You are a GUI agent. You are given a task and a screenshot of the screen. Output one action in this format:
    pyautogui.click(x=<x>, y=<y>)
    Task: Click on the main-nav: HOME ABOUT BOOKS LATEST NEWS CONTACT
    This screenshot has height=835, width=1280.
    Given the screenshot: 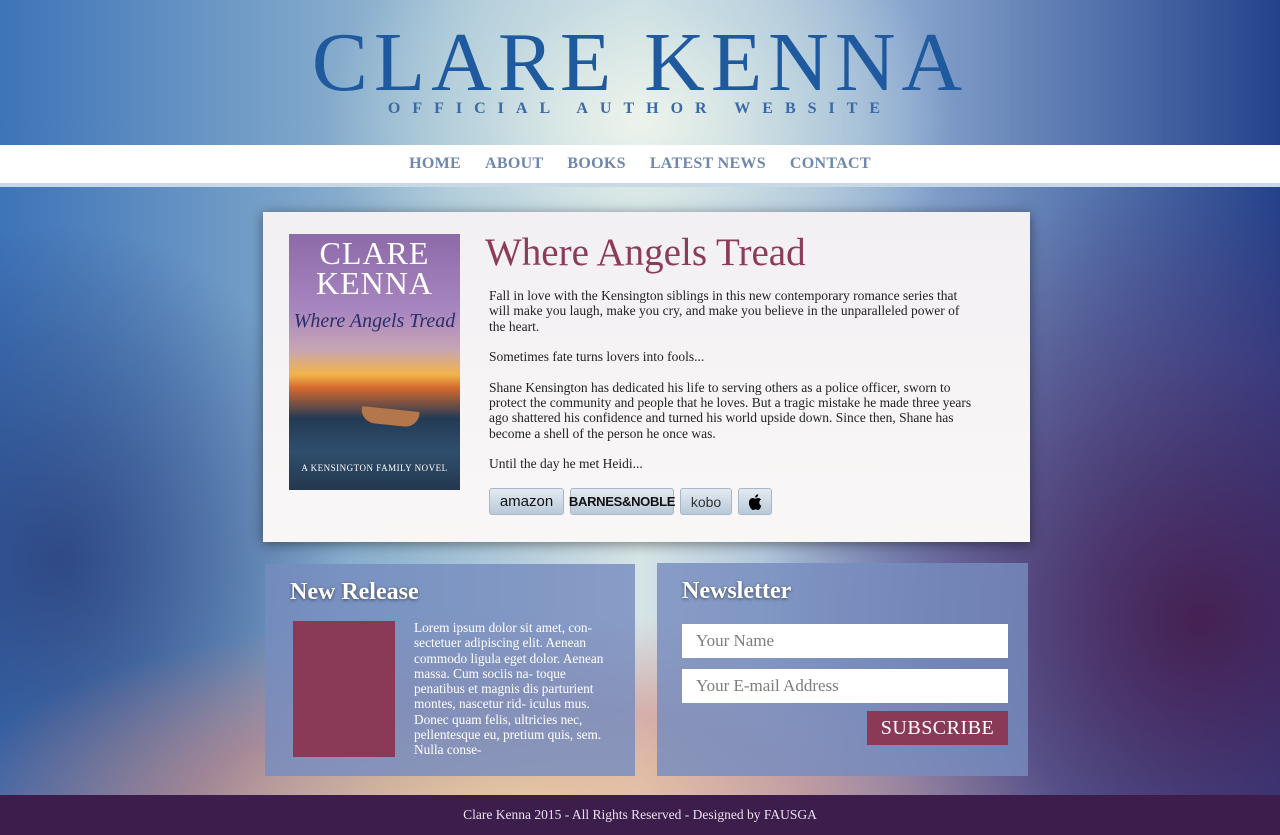 What is the action you would take?
    pyautogui.click(x=640, y=166)
    